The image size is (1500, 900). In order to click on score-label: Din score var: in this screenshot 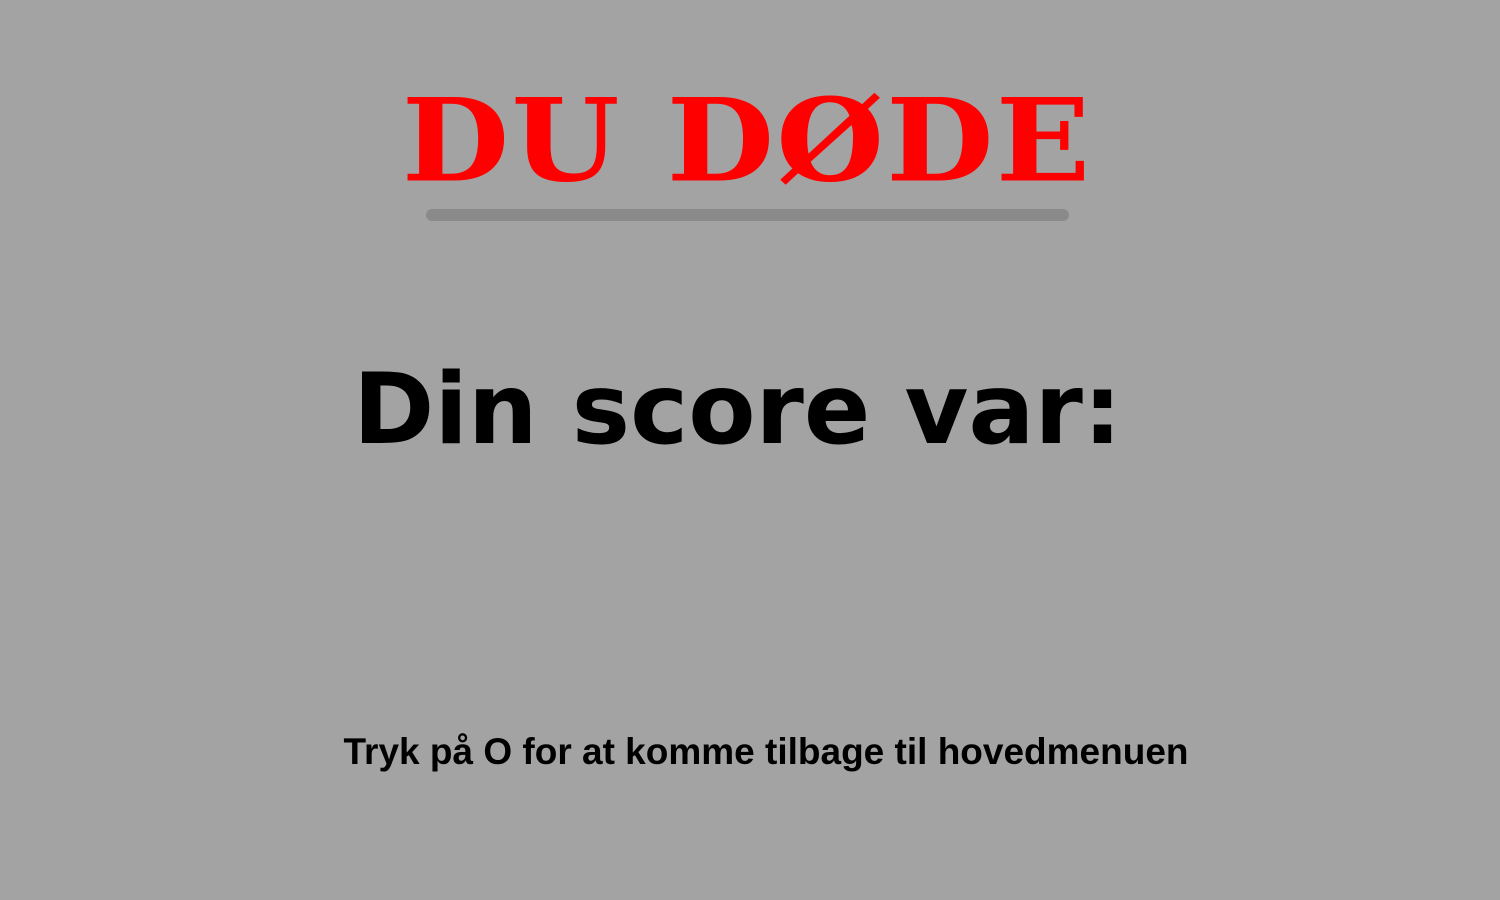, I will do `click(737, 410)`.